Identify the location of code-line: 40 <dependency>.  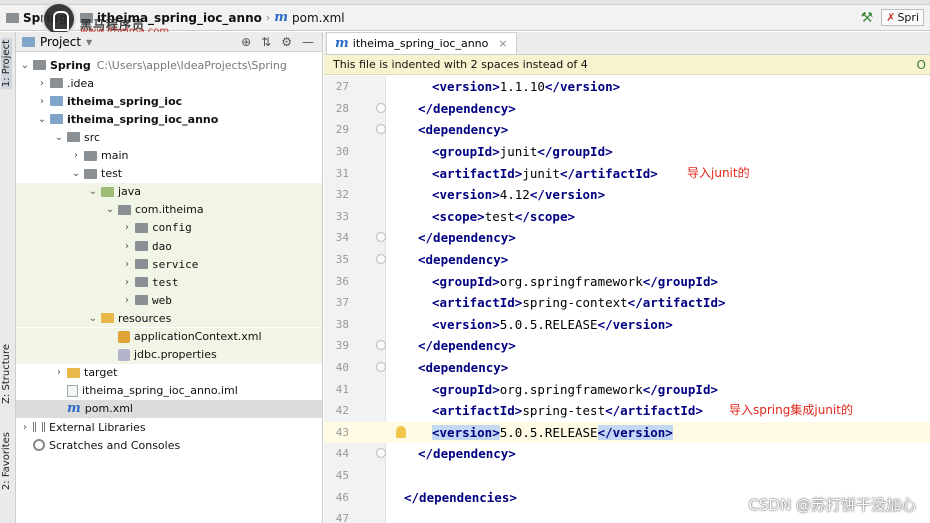
(627, 368).